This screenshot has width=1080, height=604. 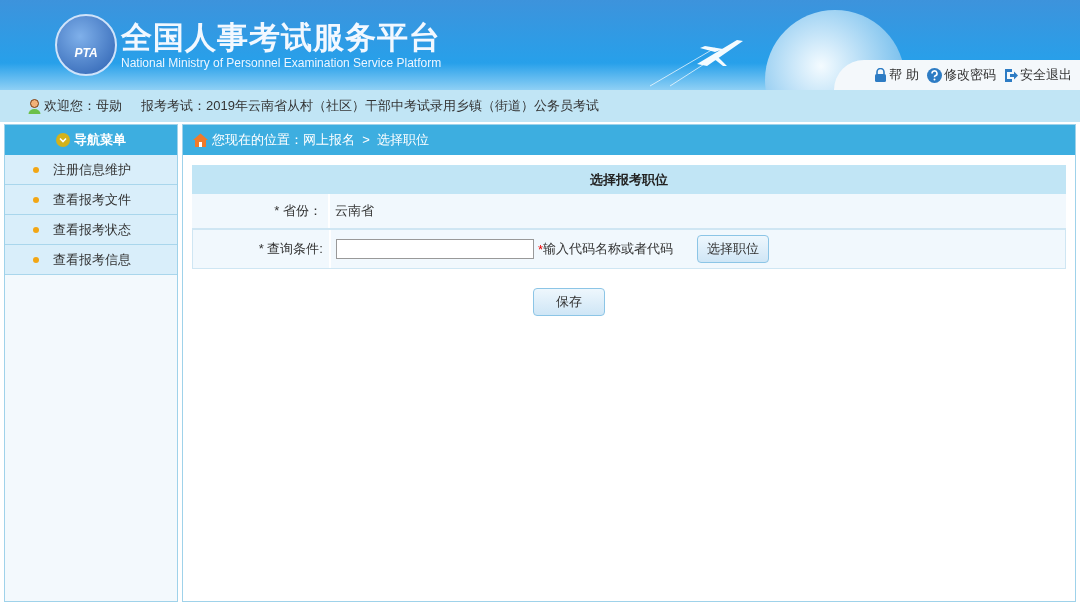 What do you see at coordinates (91, 170) in the screenshot?
I see `sidebar-item: 注册信息维护` at bounding box center [91, 170].